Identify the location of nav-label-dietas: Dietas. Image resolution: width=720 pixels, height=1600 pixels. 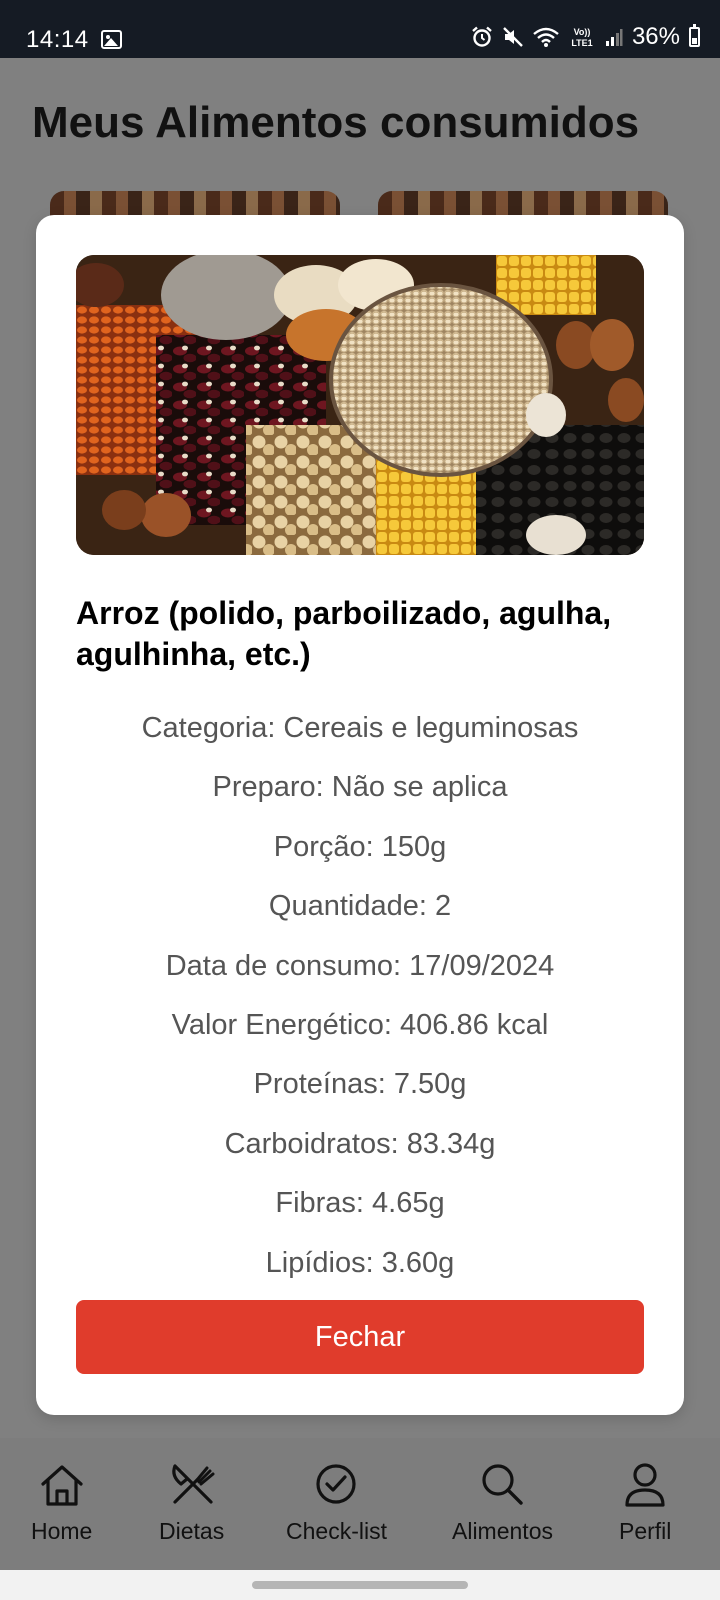
(192, 1531).